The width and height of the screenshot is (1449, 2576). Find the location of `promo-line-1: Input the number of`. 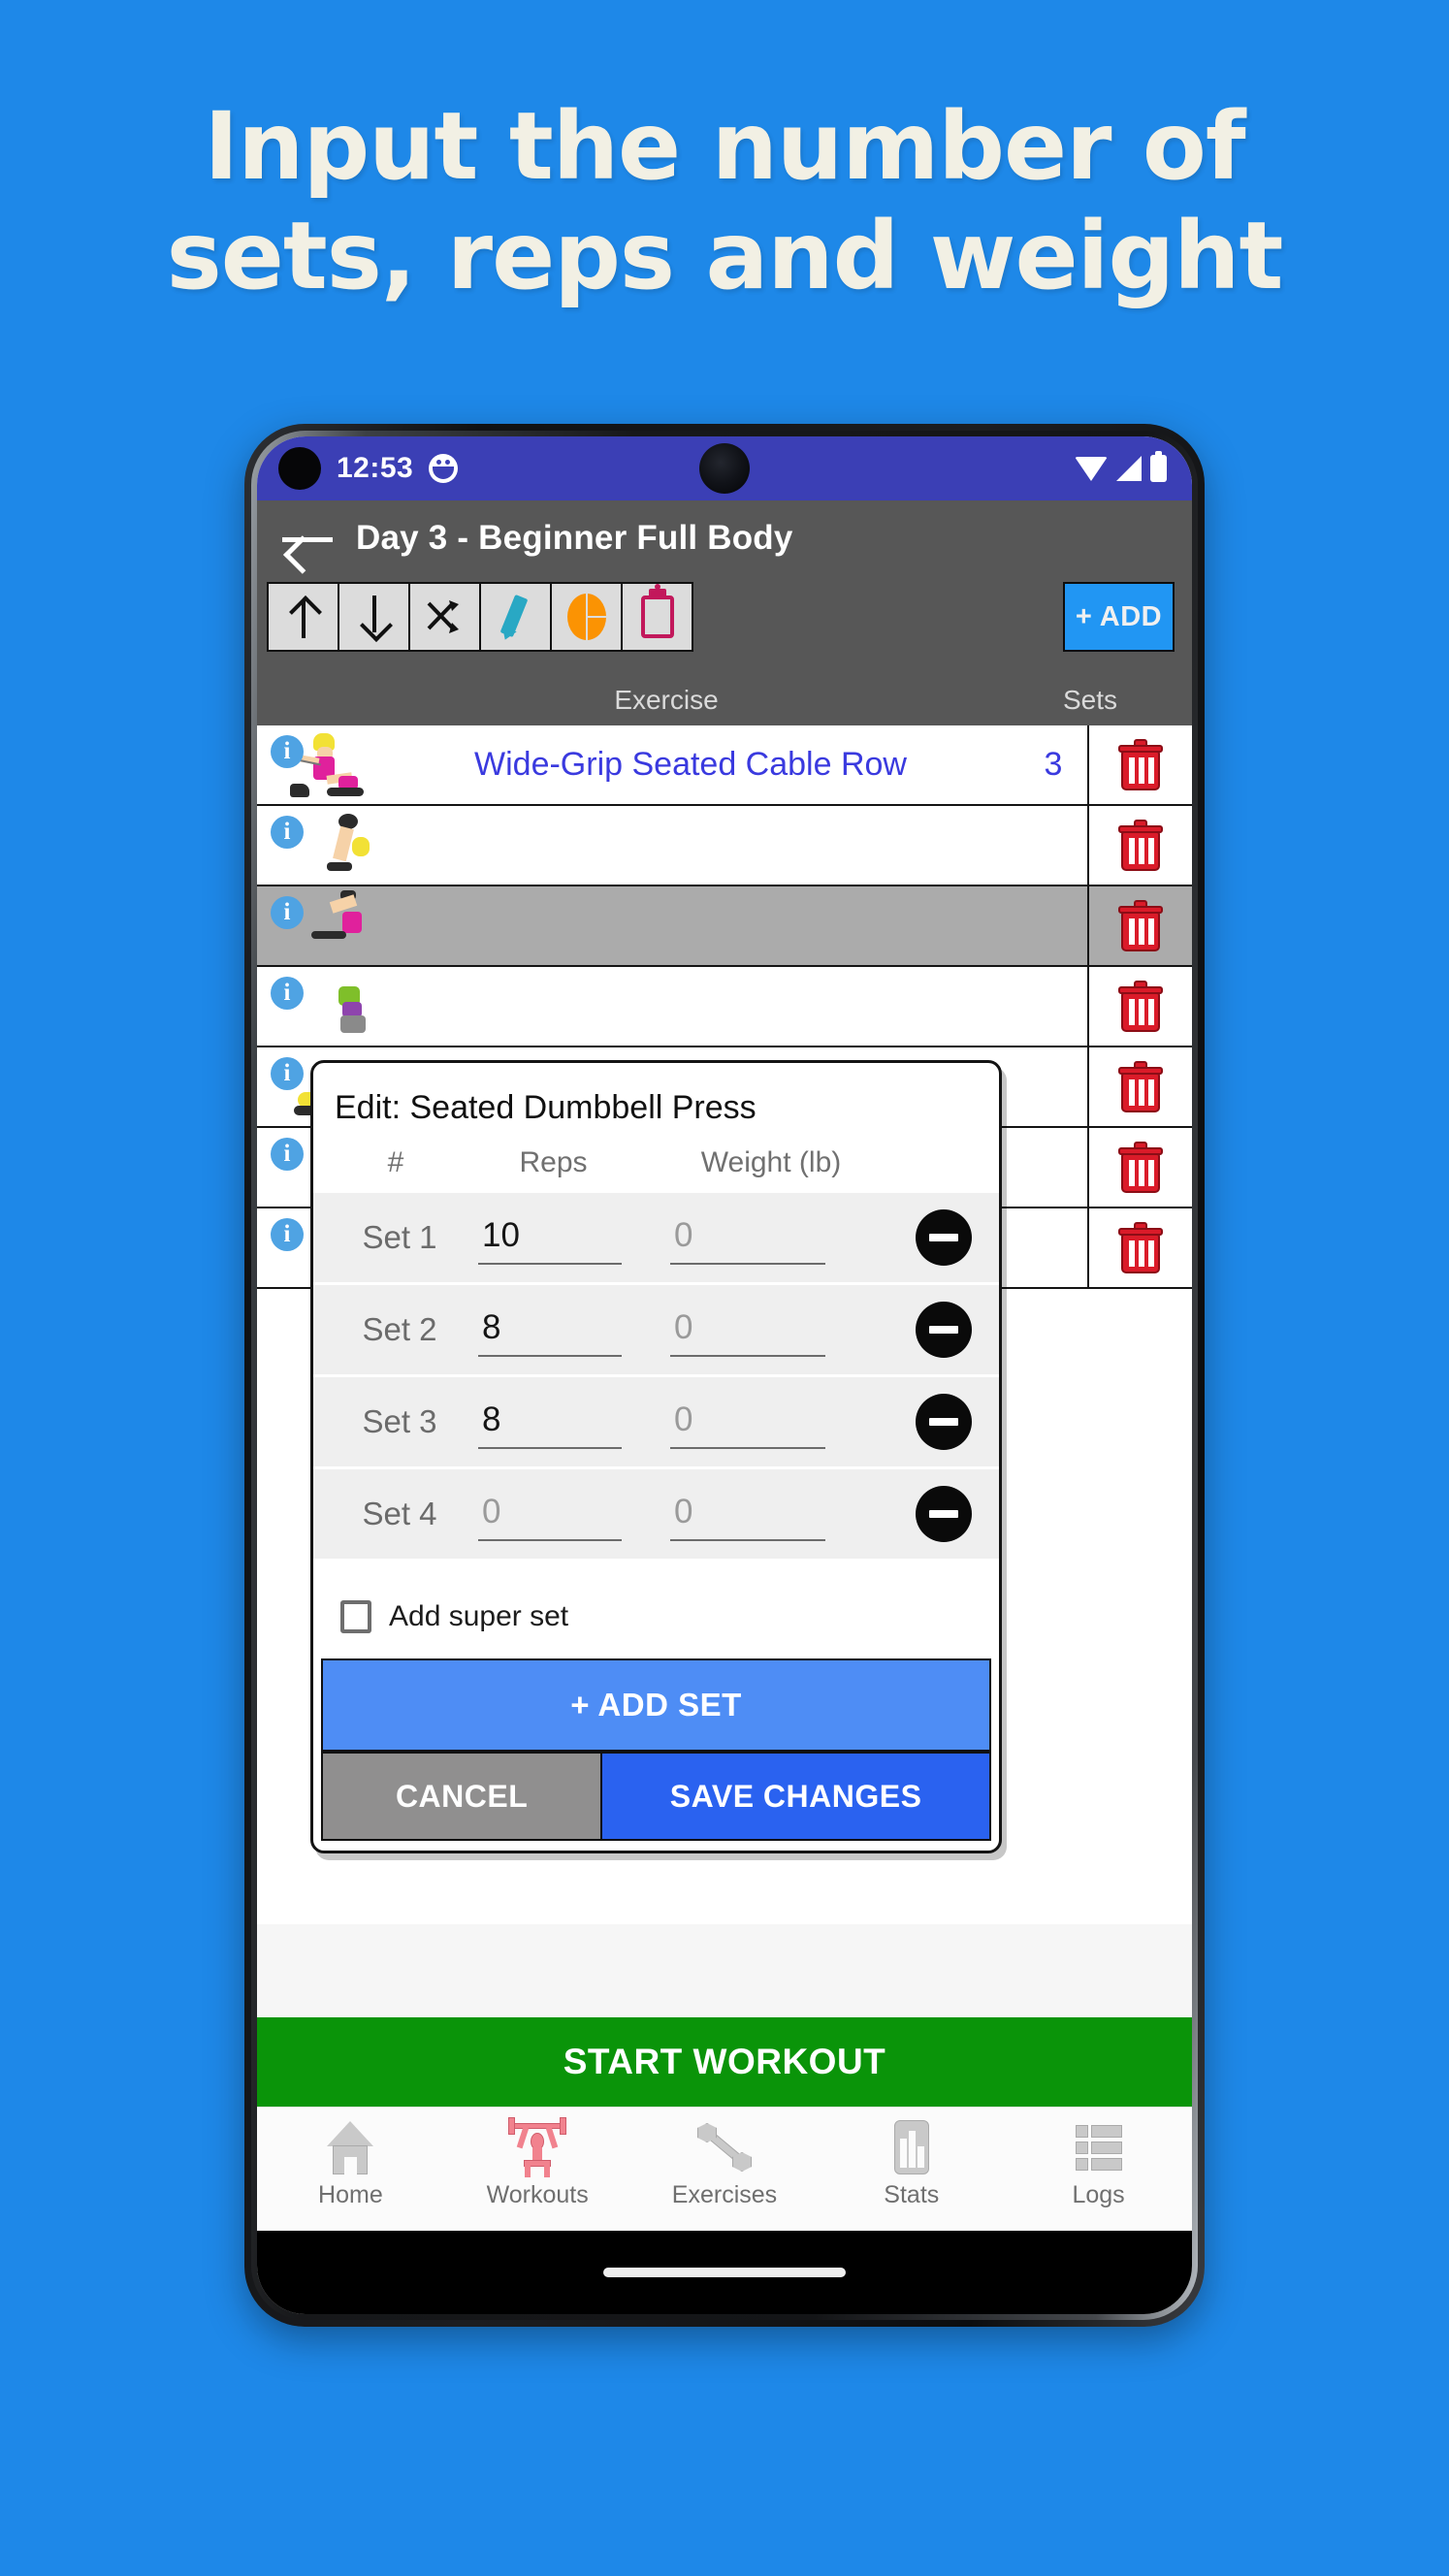

promo-line-1: Input the number of is located at coordinates (724, 146).